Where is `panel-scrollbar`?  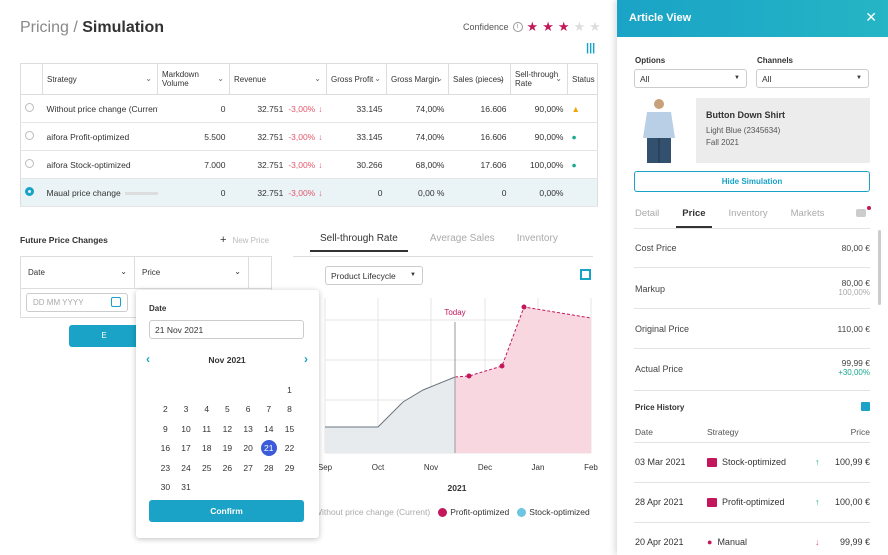
panel-scrollbar is located at coordinates (879, 267).